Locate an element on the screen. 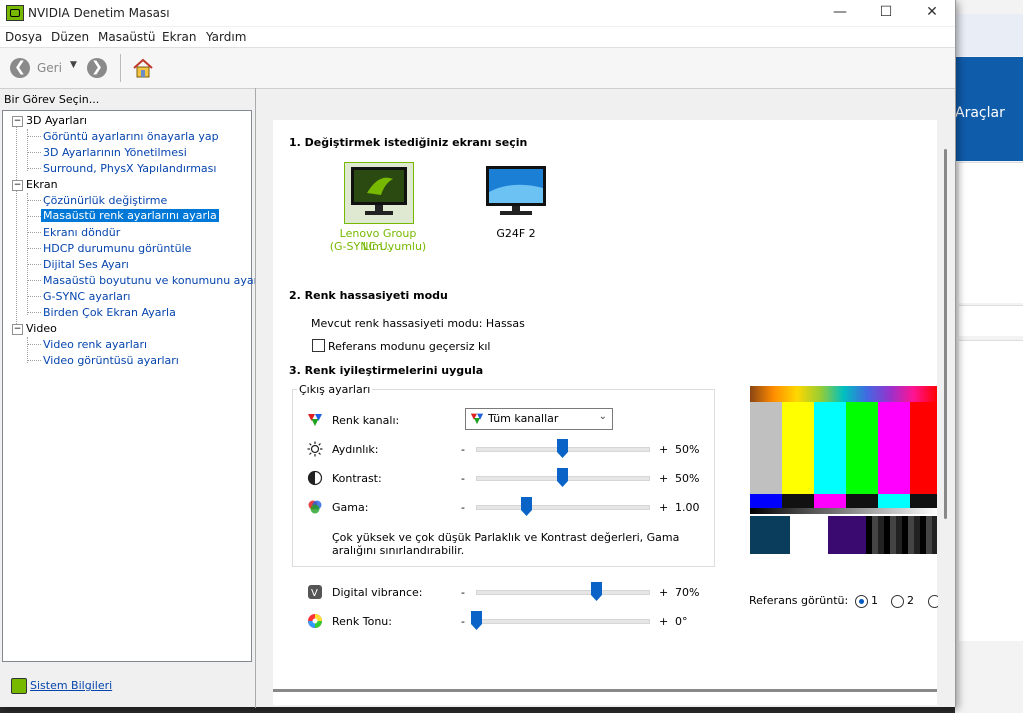 This screenshot has height=713, width=1023. reference-pluge-row is located at coordinates (843, 535).